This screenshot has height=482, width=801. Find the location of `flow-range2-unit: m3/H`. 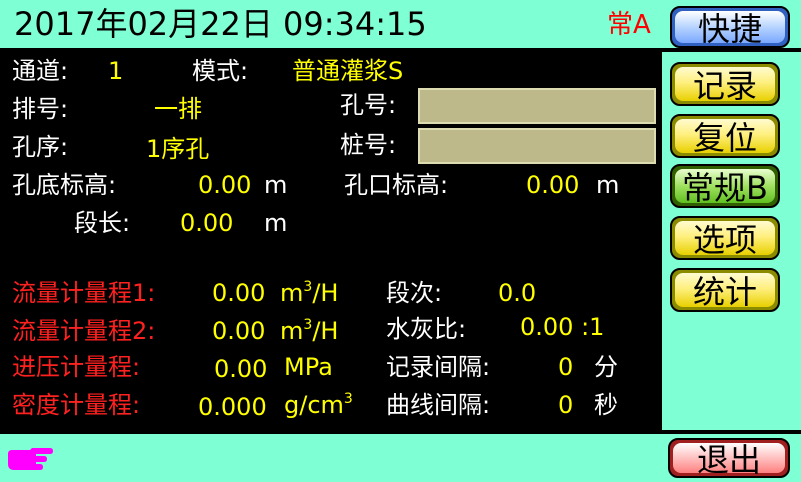

flow-range2-unit: m3/H is located at coordinates (309, 331).